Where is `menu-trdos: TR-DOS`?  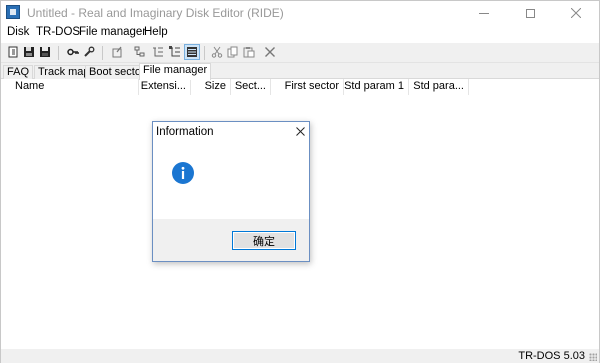
menu-trdos: TR-DOS is located at coordinates (58, 32).